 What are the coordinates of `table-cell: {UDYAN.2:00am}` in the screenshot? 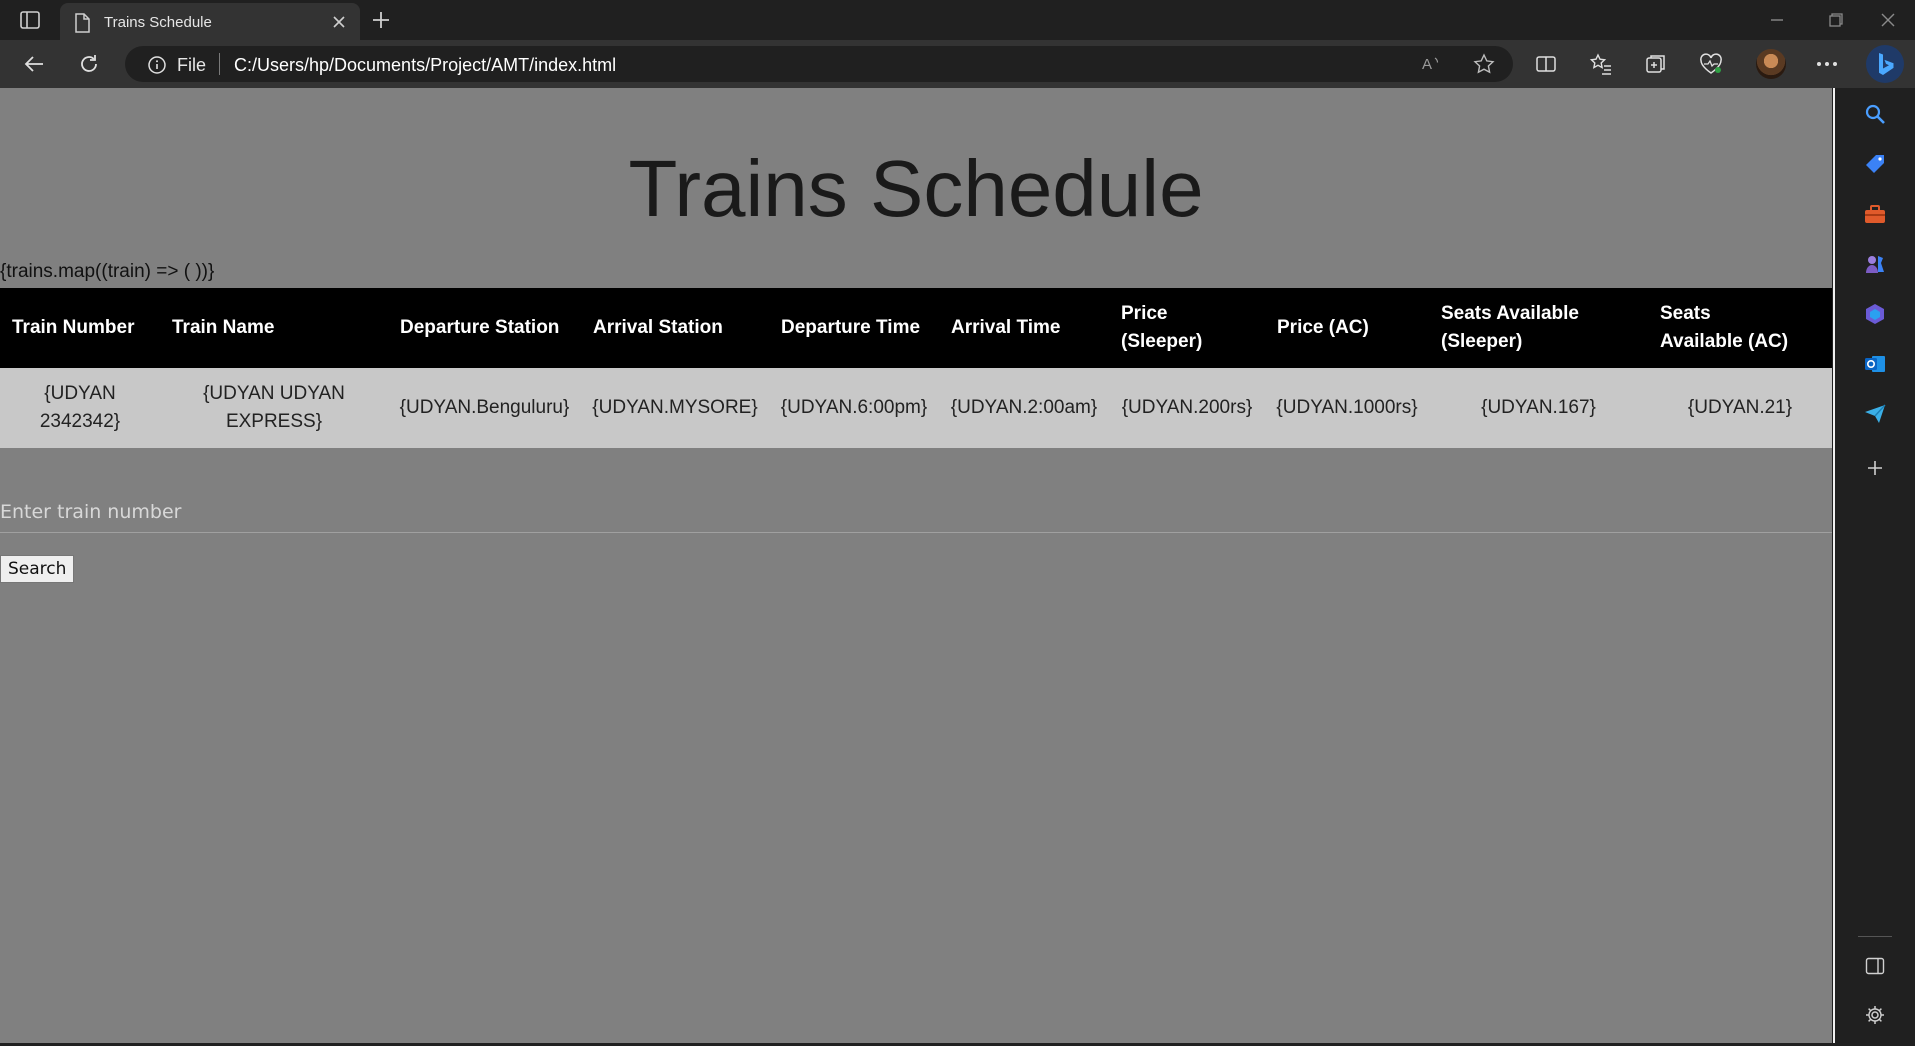 It's located at (1024, 407).